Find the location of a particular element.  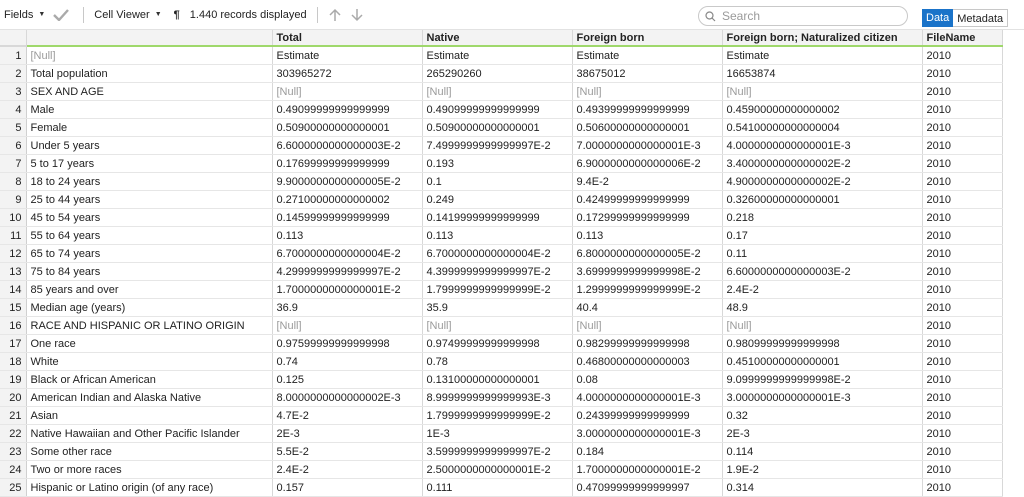

table-cell: 6.9000000000000006E-2 is located at coordinates (647, 163).